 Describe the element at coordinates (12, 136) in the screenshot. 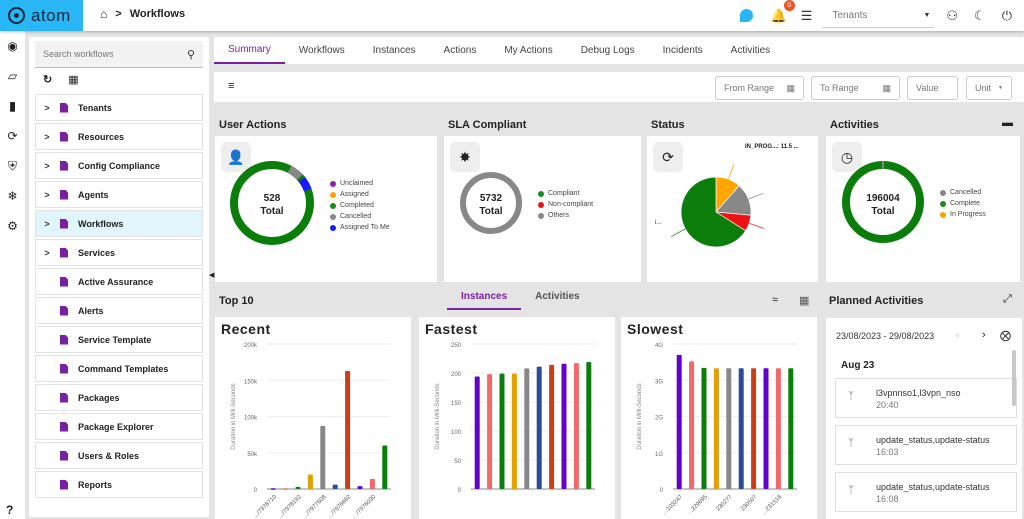

I see `workflow-cycle-icon: ⟳` at that location.